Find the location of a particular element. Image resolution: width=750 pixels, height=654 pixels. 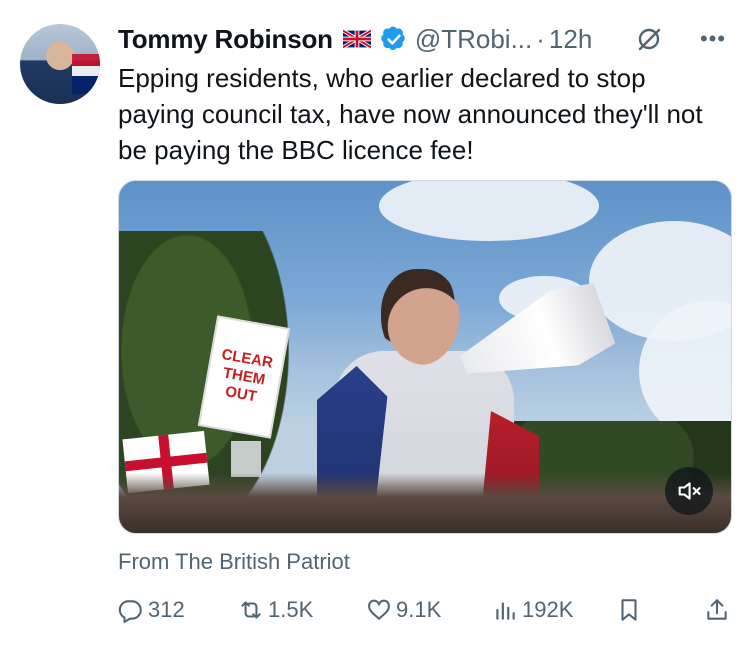

cloud is located at coordinates (489, 211).